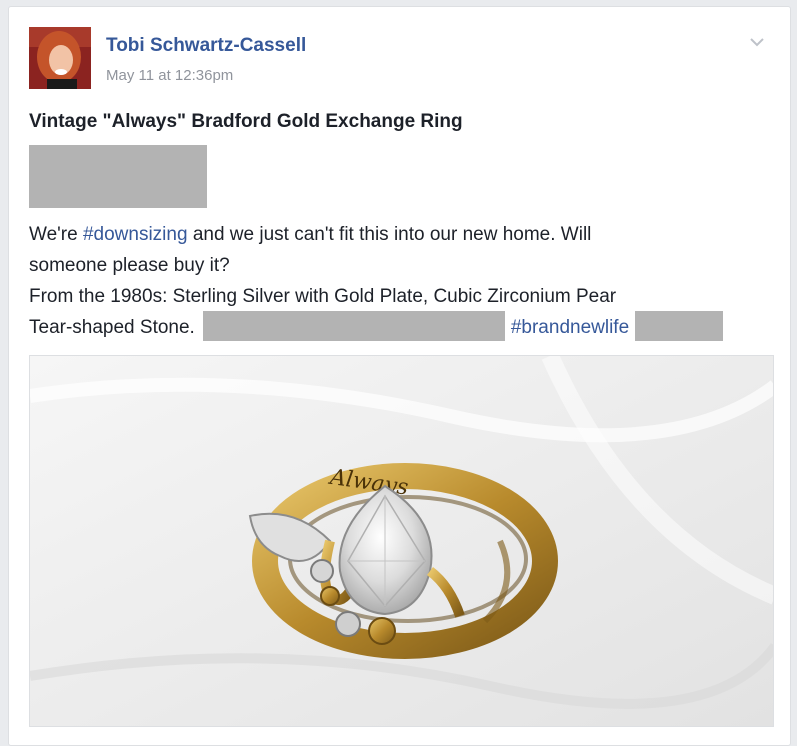  I want to click on post-header: Tobi Schwartz-Cassell May 11 at 12:36pm, so click(399, 59).